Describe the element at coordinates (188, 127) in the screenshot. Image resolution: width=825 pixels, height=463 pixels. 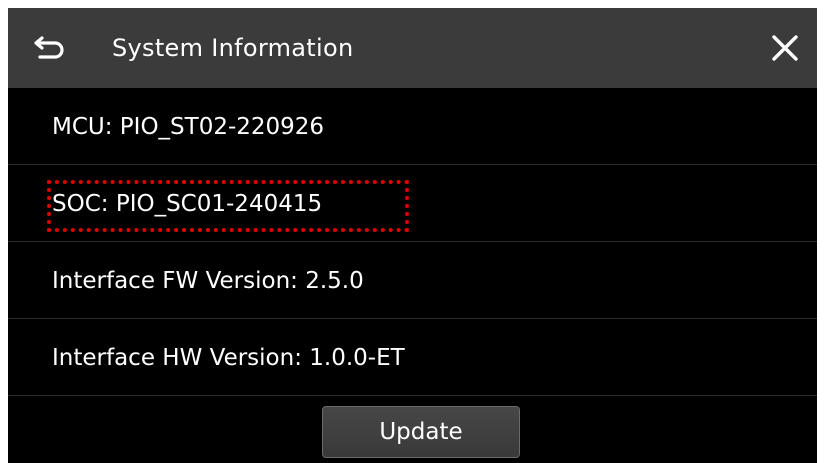
I see `mcu-version-text: MCU: PIO_ST02-220926` at that location.